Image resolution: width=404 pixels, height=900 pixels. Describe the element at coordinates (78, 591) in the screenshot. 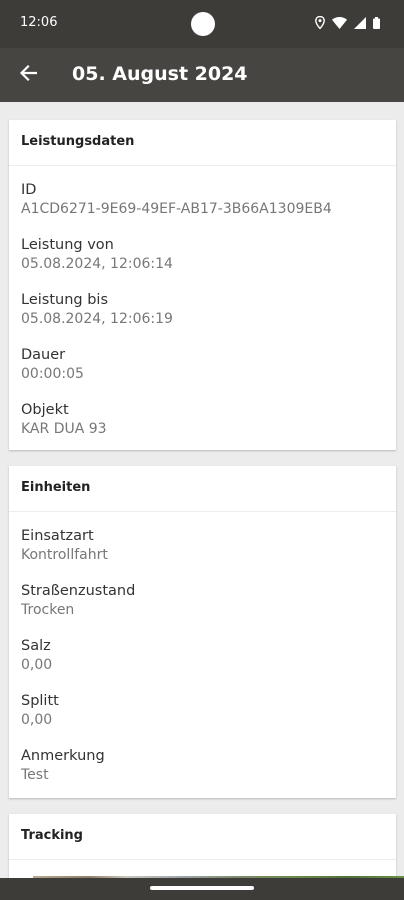

I see `field-label: Straßenzustand` at that location.